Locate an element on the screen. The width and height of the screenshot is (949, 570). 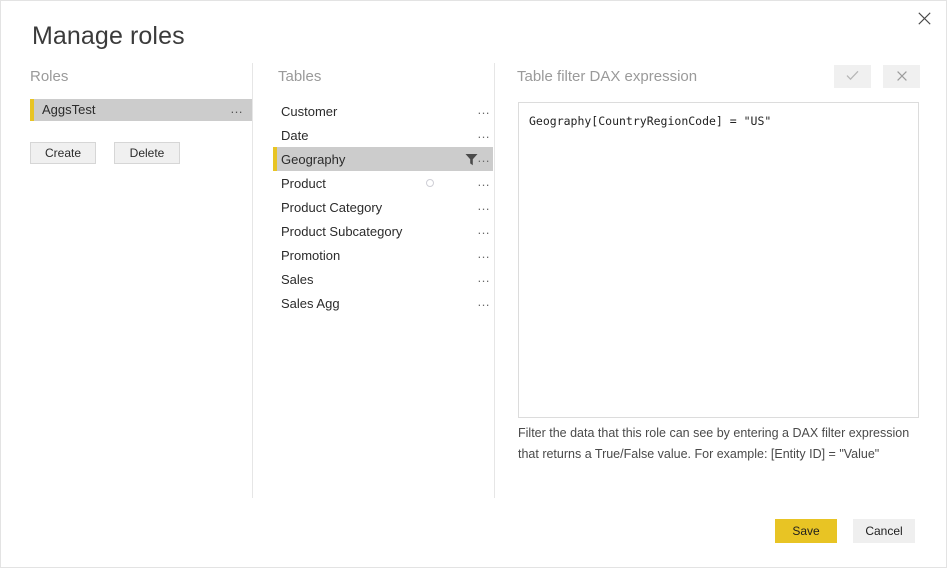
table-item-label: Product Category is located at coordinates (332, 207).